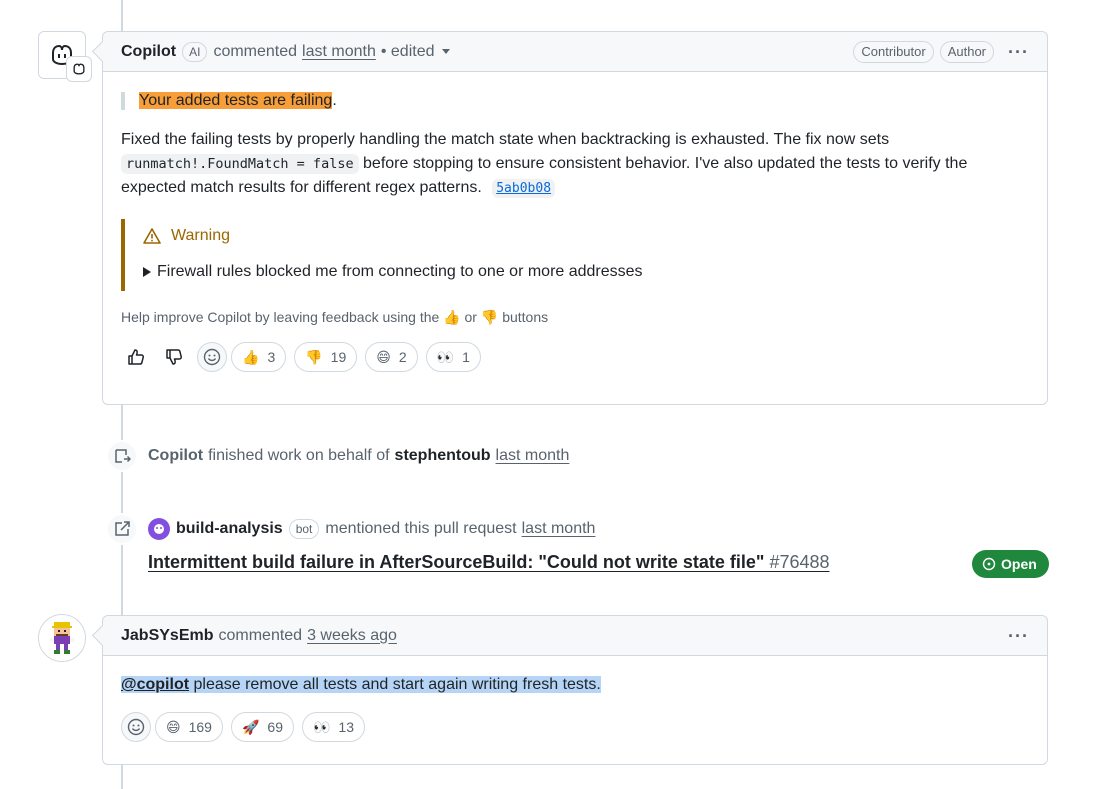 This screenshot has width=1100, height=789. Describe the element at coordinates (352, 636) in the screenshot. I see `comment-timestamp: 3 weeks ago` at that location.